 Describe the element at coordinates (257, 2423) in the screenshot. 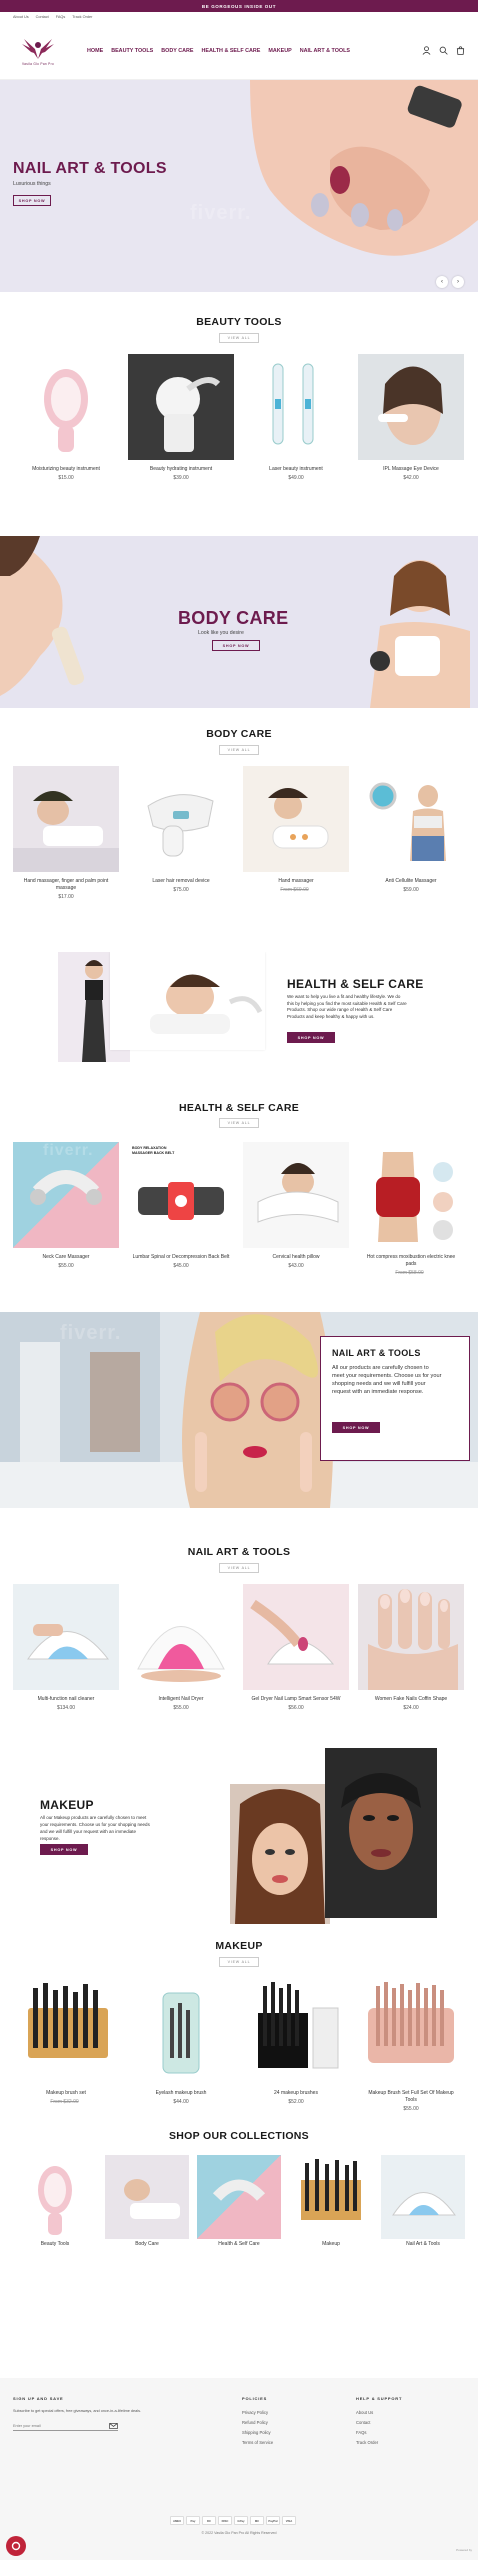

I see `footer-link: Refund Policy` at that location.